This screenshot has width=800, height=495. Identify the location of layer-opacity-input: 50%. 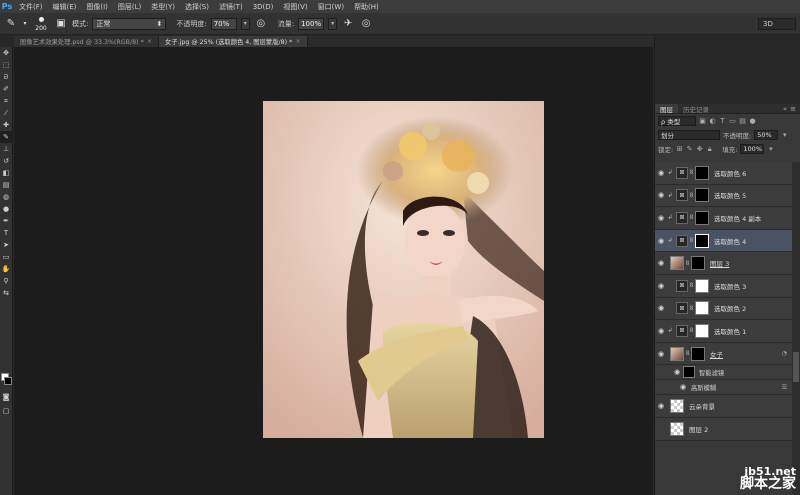
(766, 135).